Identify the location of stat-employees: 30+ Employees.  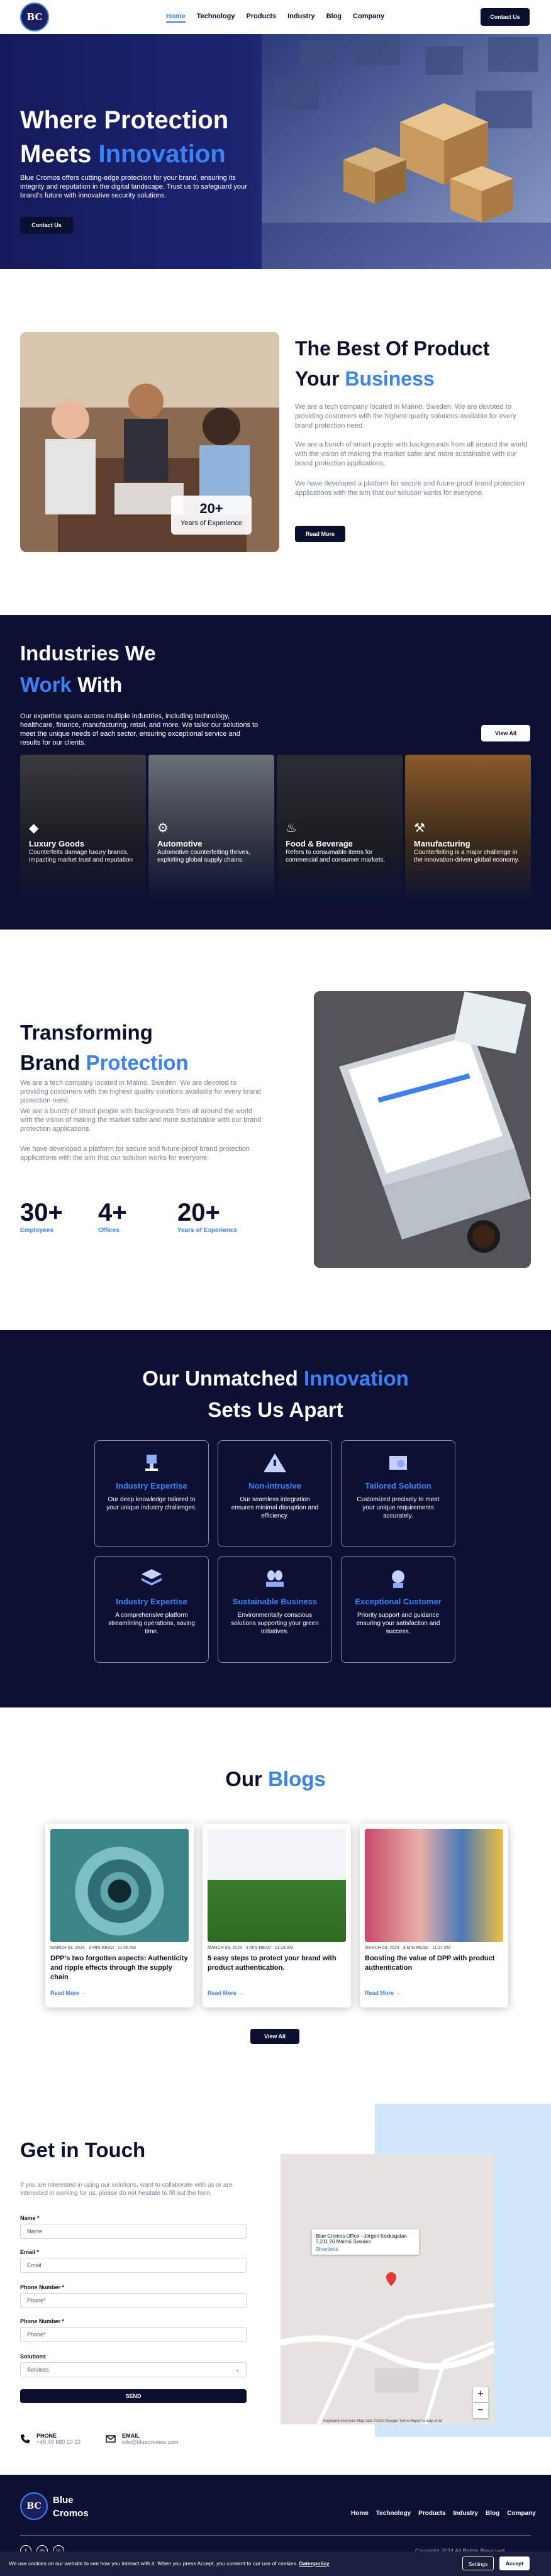
(42, 1216).